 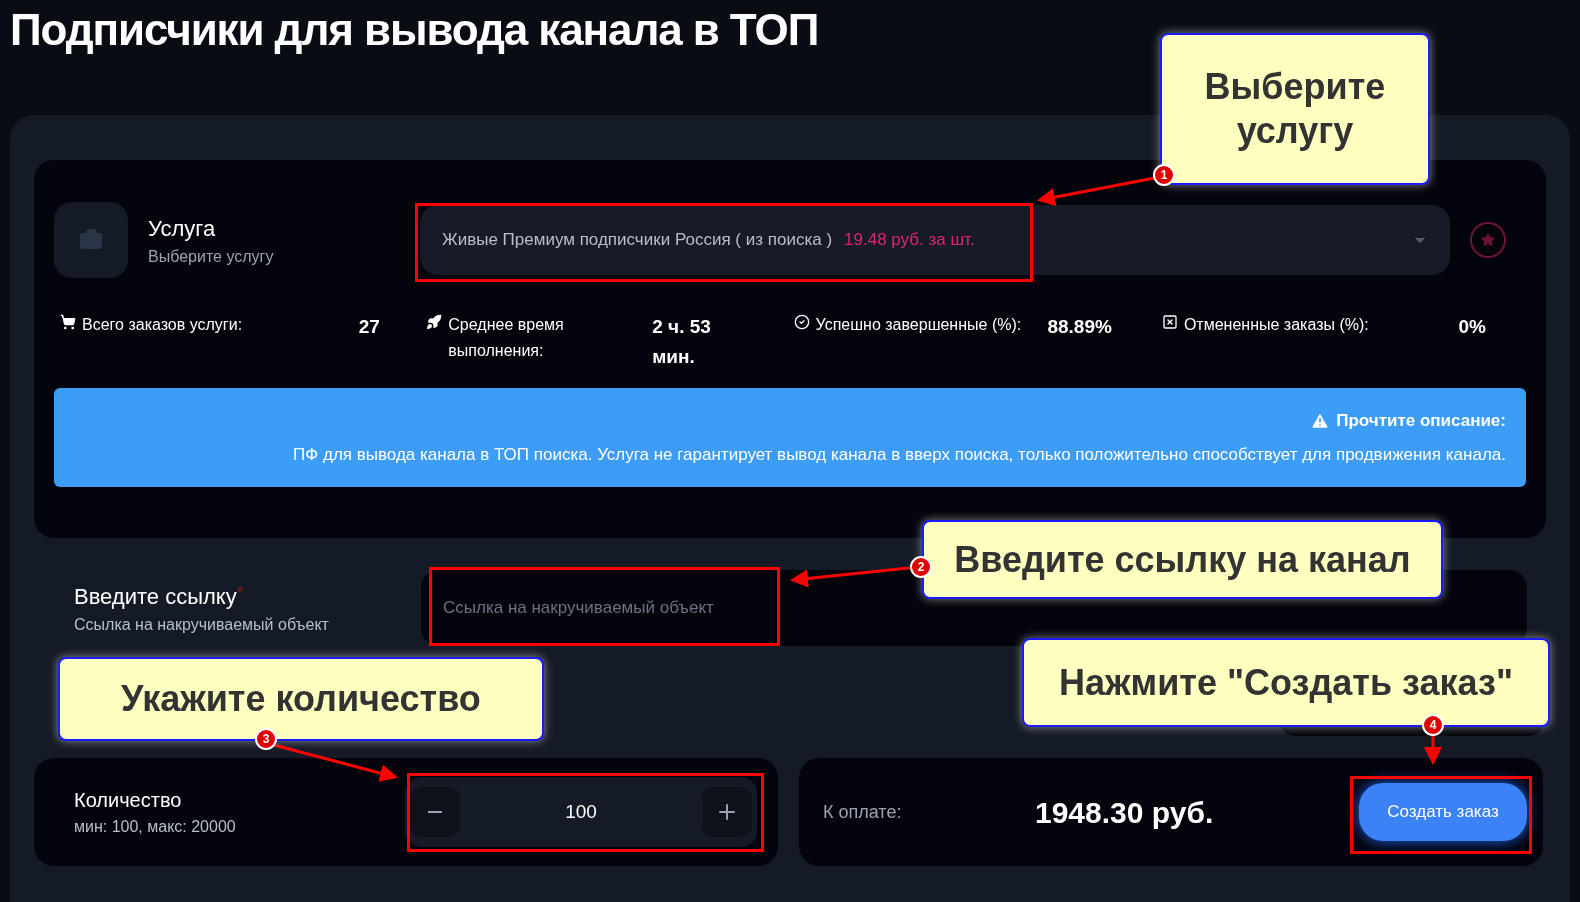 I want to click on annotation-arrow, so click(x=1433, y=750).